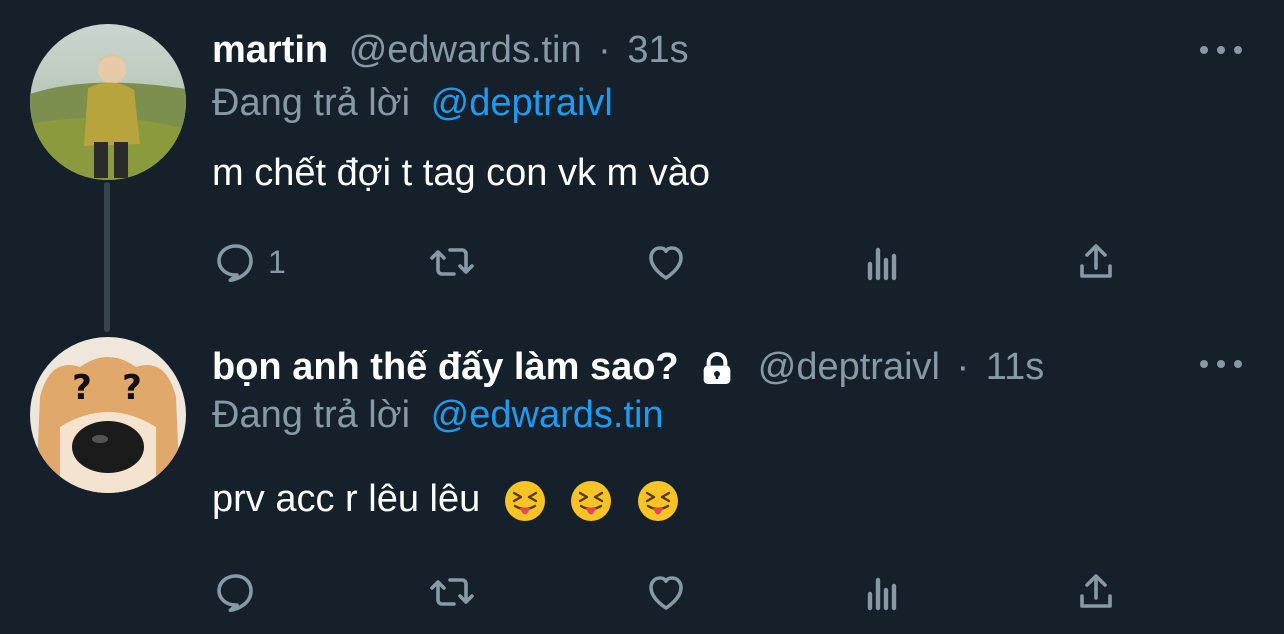 The image size is (1284, 634). What do you see at coordinates (717, 368) in the screenshot?
I see `lock-icon` at bounding box center [717, 368].